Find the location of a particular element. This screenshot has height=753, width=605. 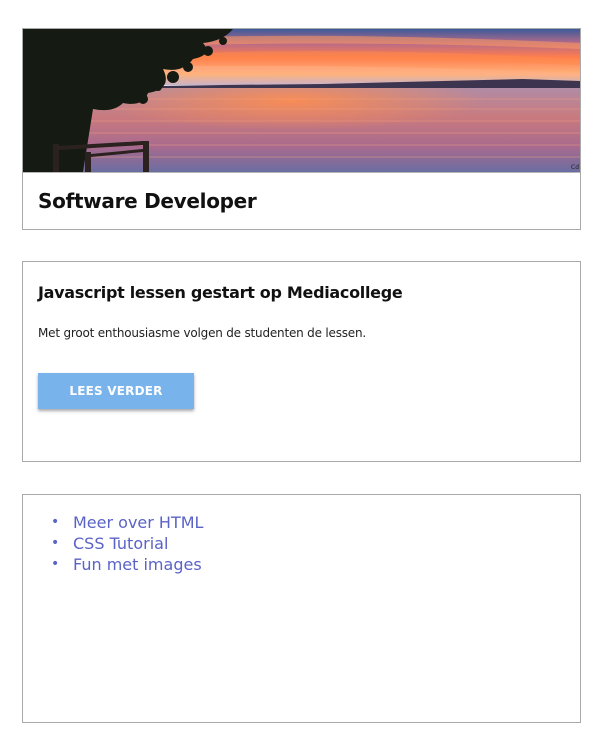

list-item: • CSS Tutorial is located at coordinates (127, 543).